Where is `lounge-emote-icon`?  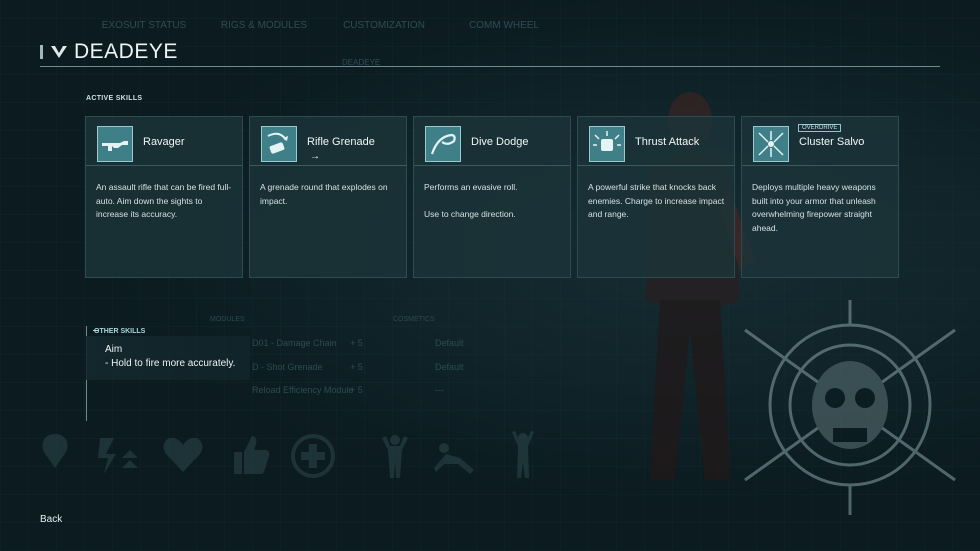 lounge-emote-icon is located at coordinates (454, 458).